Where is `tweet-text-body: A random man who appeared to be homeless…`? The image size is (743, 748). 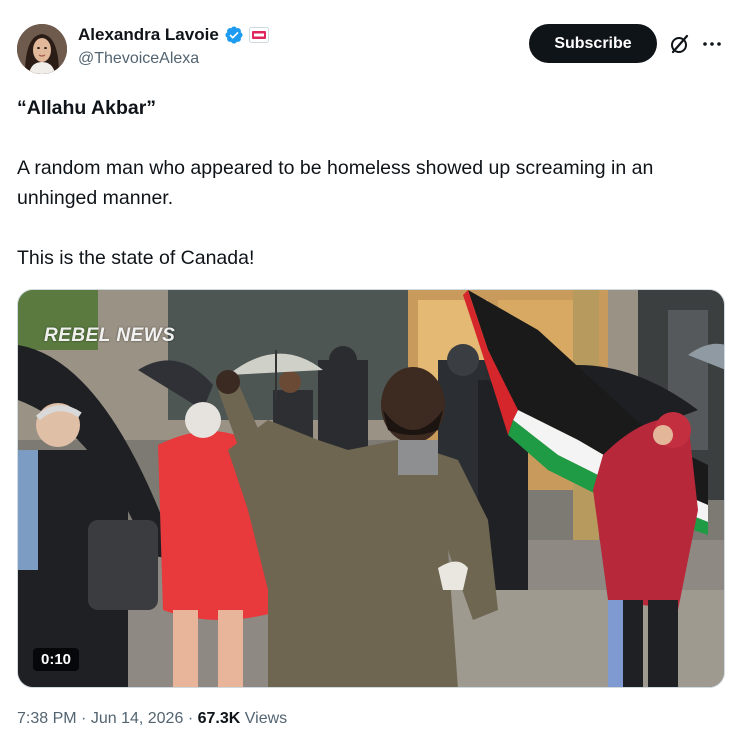
tweet-text-body: A random man who appeared to be homeless… is located at coordinates (335, 183).